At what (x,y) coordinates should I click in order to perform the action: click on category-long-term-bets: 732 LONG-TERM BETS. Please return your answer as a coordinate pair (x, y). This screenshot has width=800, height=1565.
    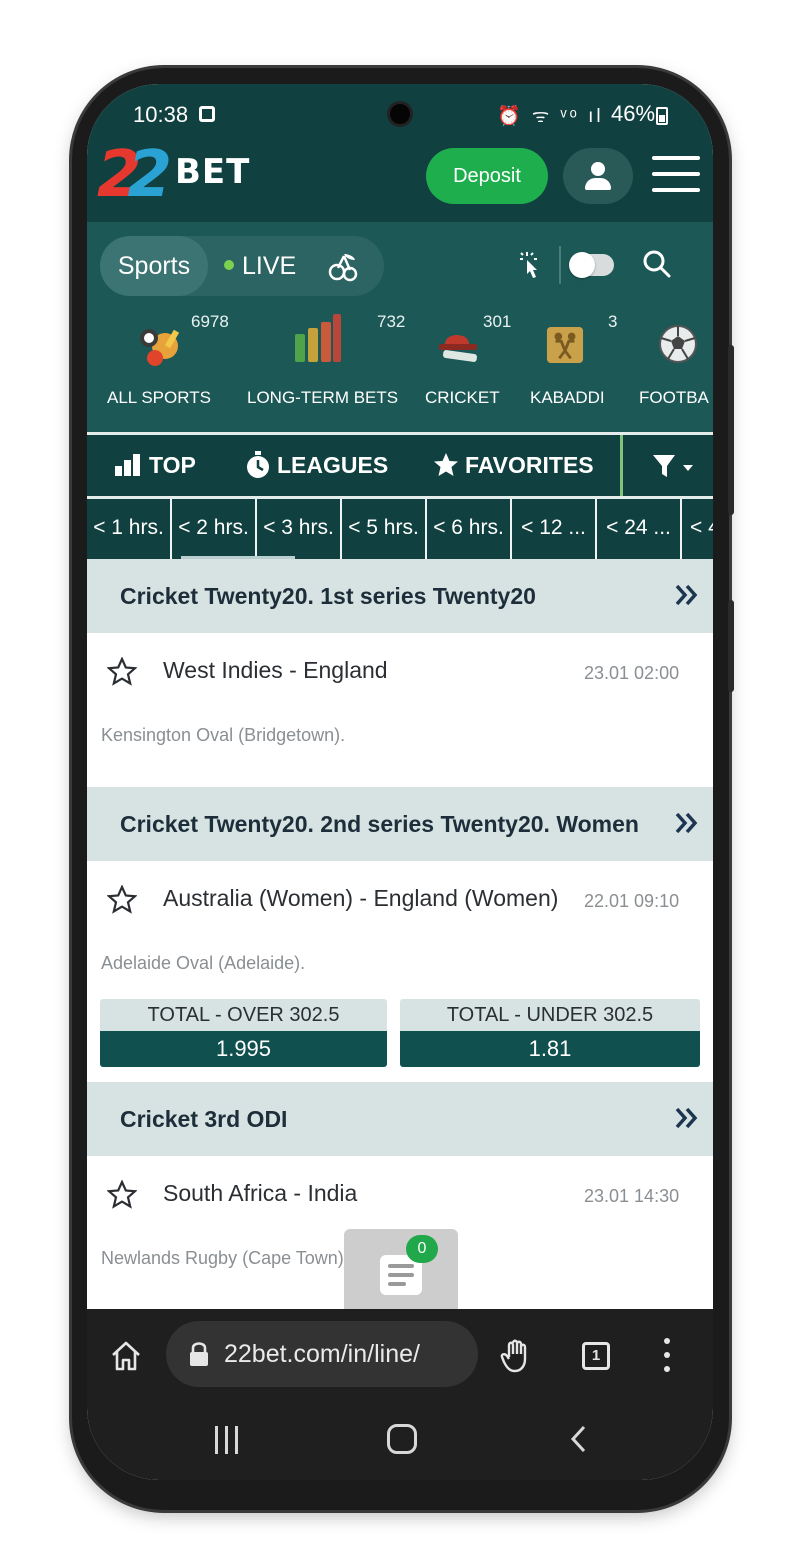
    Looking at the image, I should click on (324, 367).